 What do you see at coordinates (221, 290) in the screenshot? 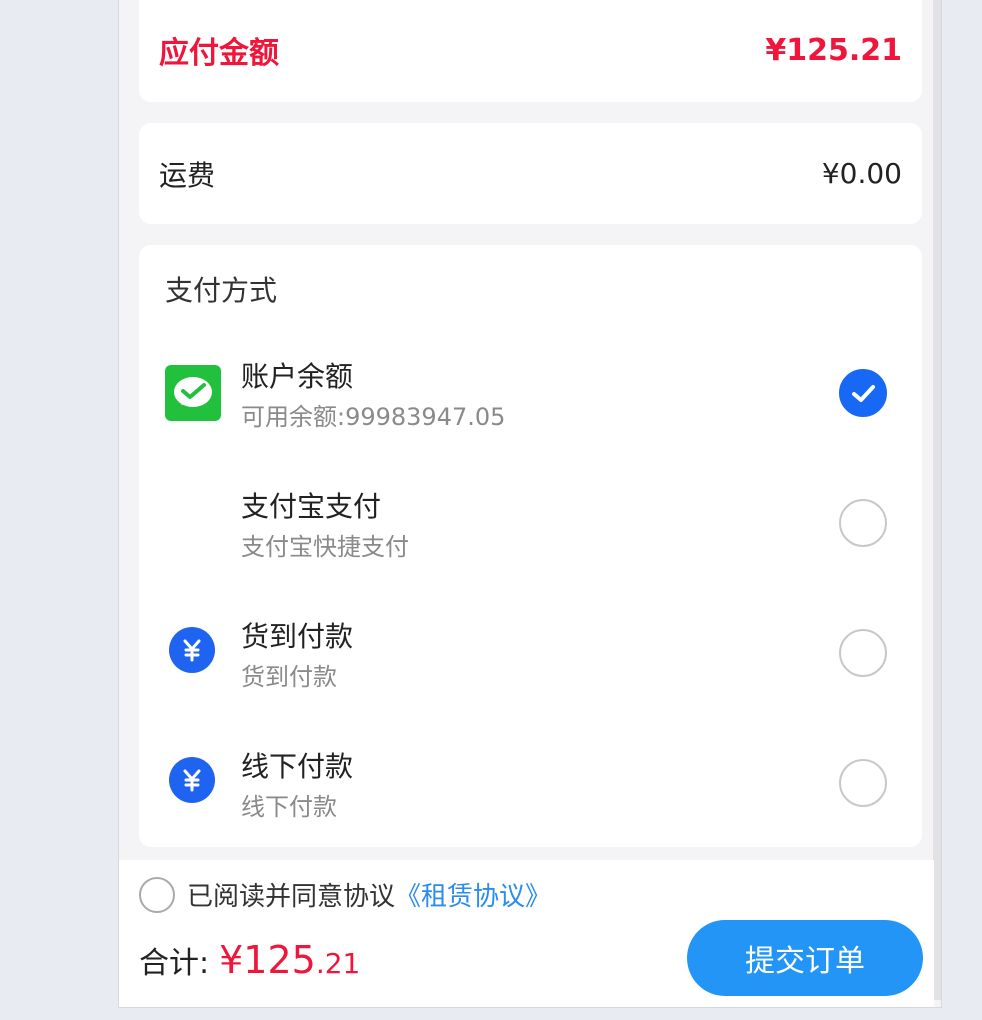
I see `payment-title: 支付方式` at bounding box center [221, 290].